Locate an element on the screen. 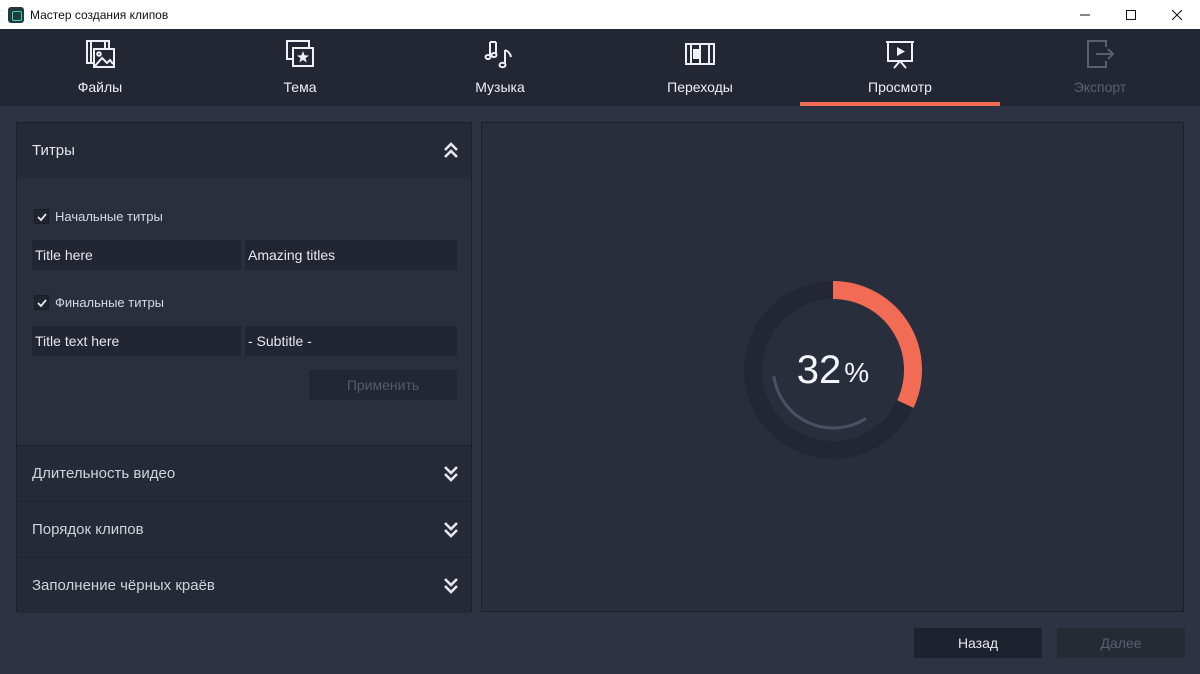 Image resolution: width=1200 pixels, height=674 pixels. maximize-icon is located at coordinates (1131, 14).